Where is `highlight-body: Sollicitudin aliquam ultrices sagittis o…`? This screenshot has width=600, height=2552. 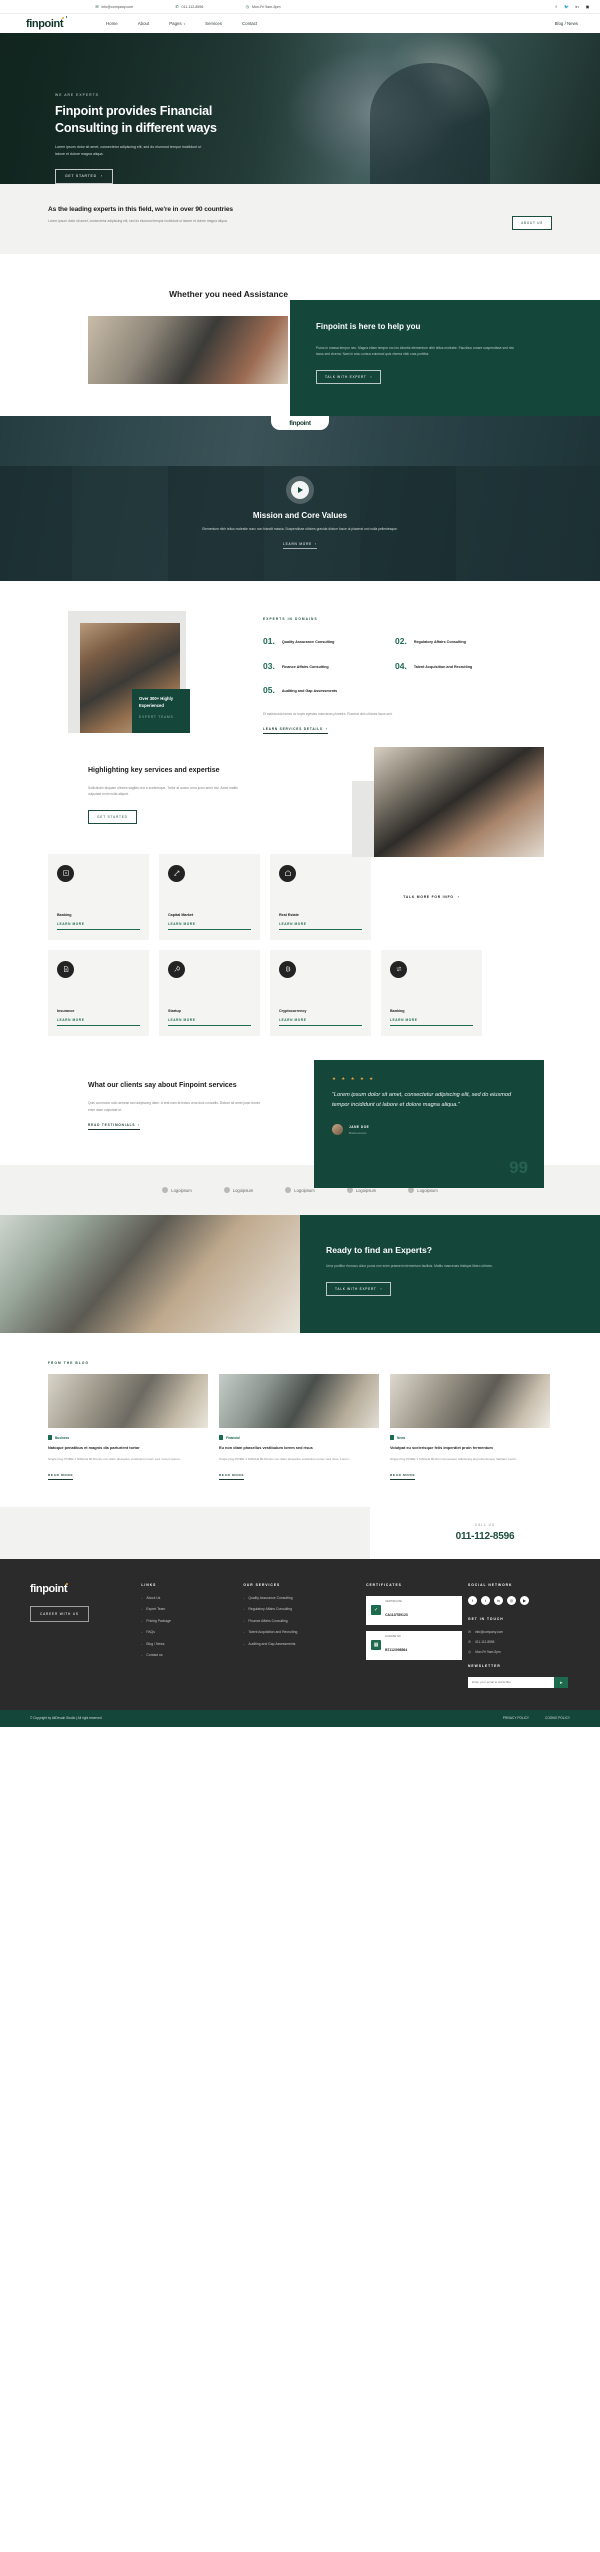 highlight-body: Sollicitudin aliquam ultrices sagittis o… is located at coordinates (163, 791).